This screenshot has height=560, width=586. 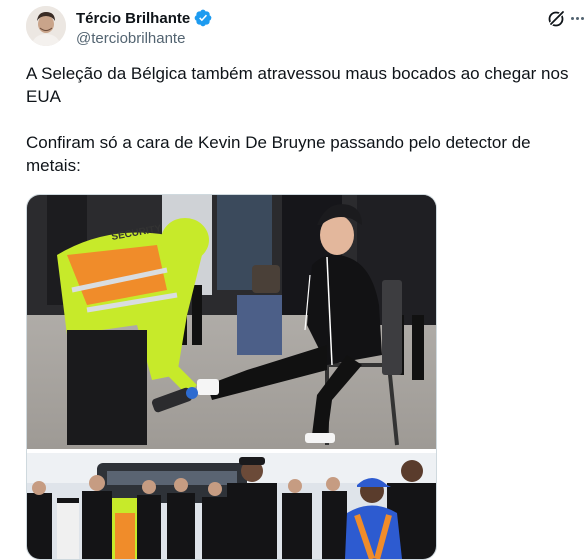 What do you see at coordinates (557, 18) in the screenshot?
I see `grok-icon` at bounding box center [557, 18].